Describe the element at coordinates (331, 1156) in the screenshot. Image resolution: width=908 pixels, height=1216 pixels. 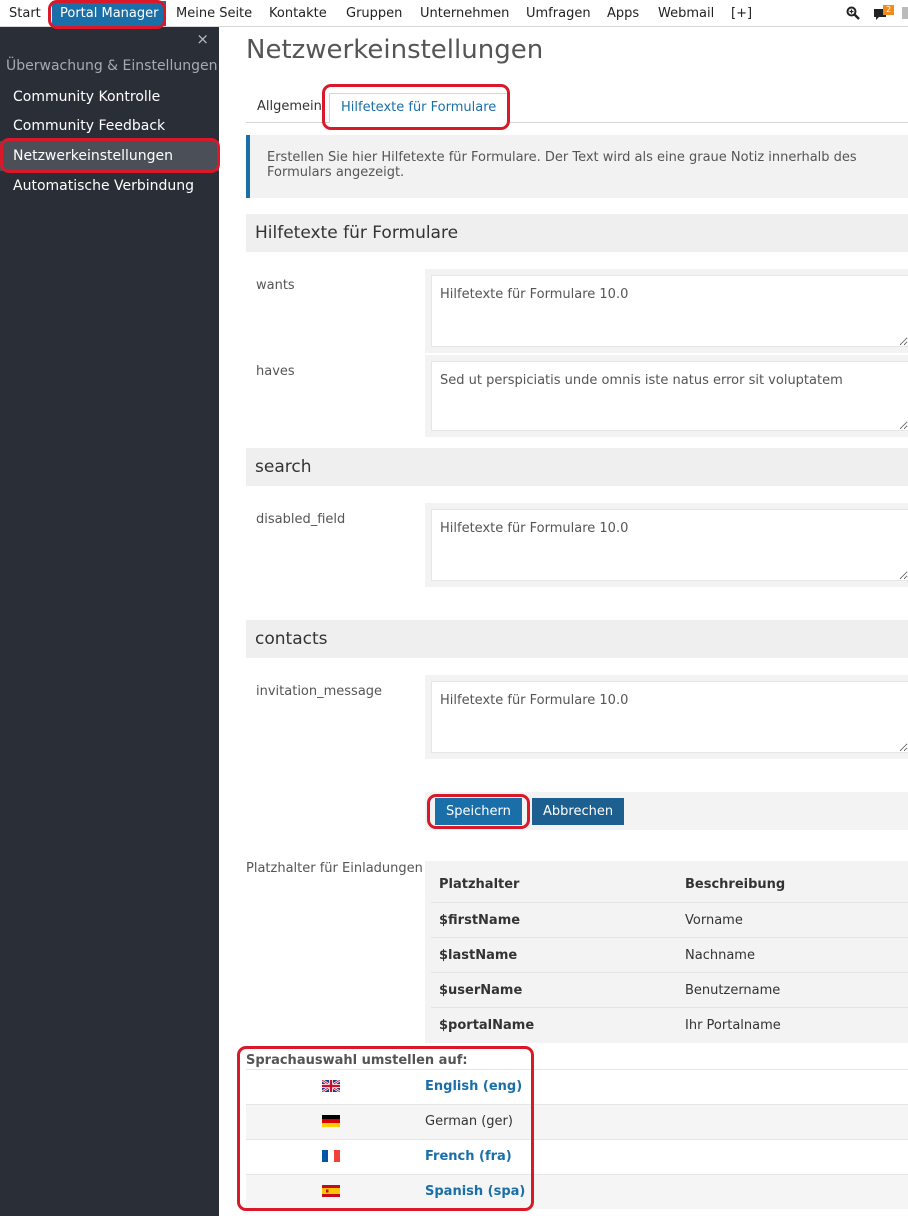
I see `france-flag-icon` at that location.